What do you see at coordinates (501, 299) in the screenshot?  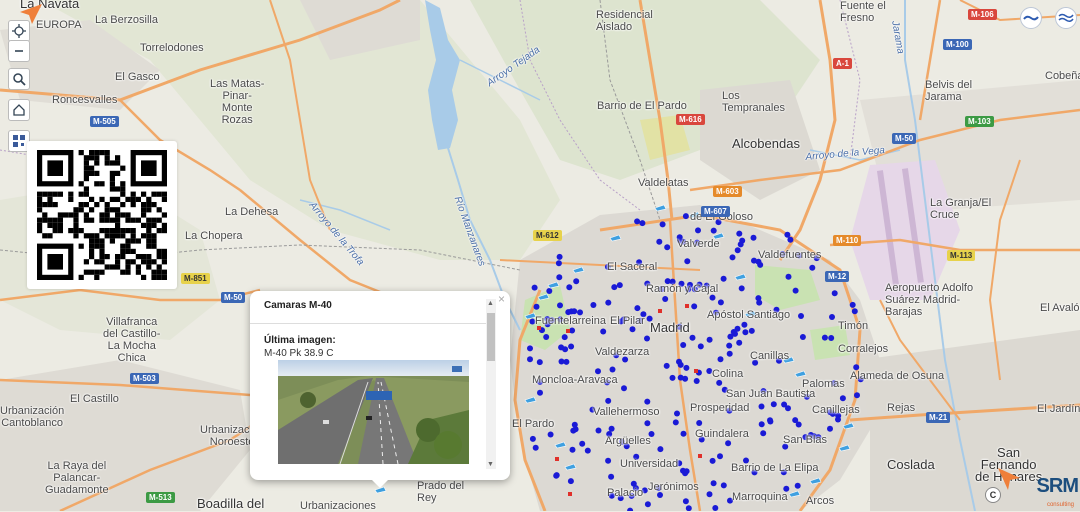 I see `popup-close-button: ×` at bounding box center [501, 299].